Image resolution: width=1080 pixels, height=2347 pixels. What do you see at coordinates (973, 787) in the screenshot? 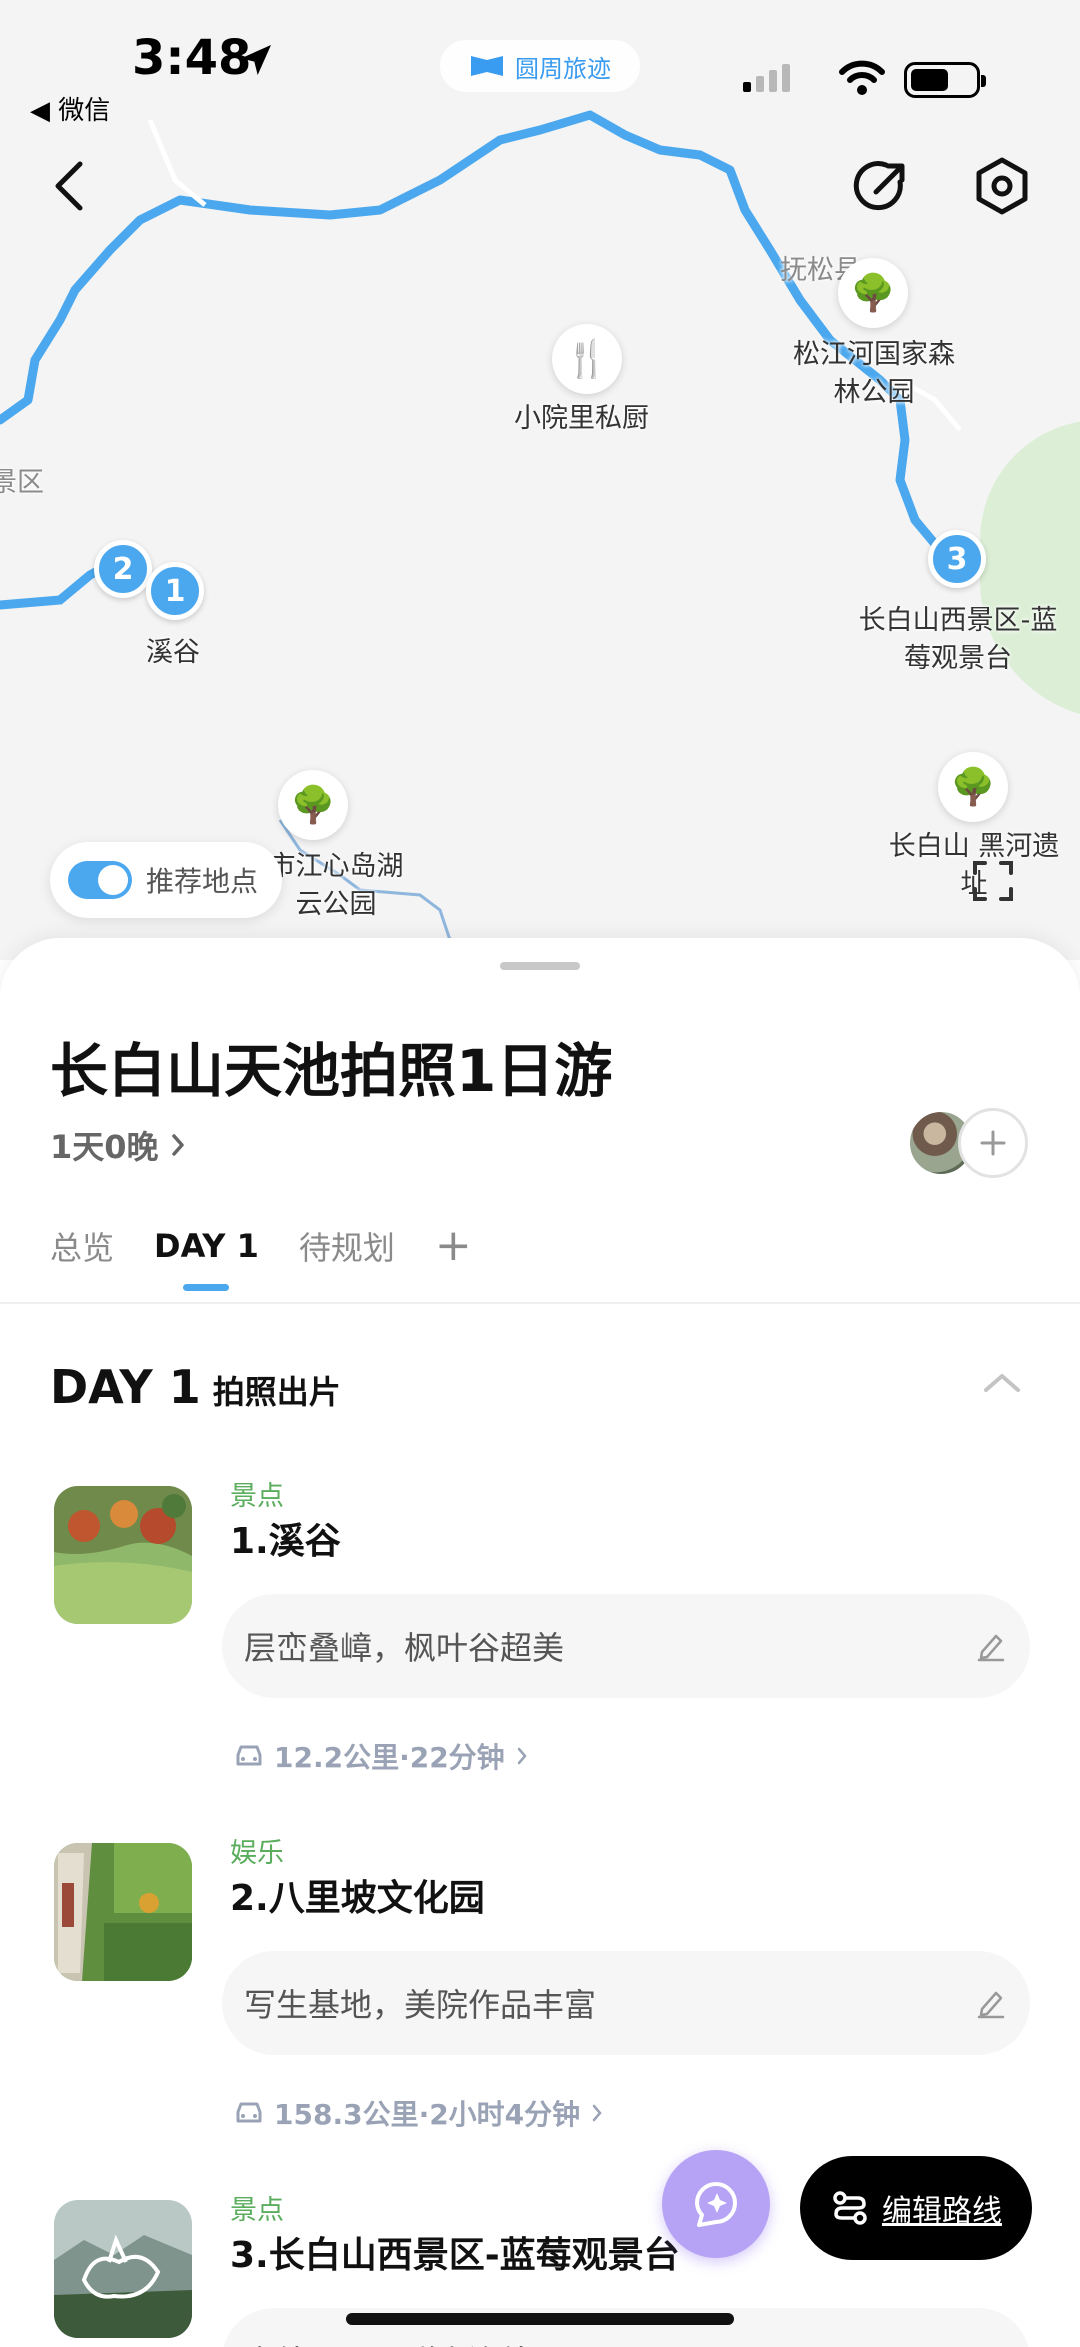
I see `heihe-pin-icon: 🌳` at bounding box center [973, 787].